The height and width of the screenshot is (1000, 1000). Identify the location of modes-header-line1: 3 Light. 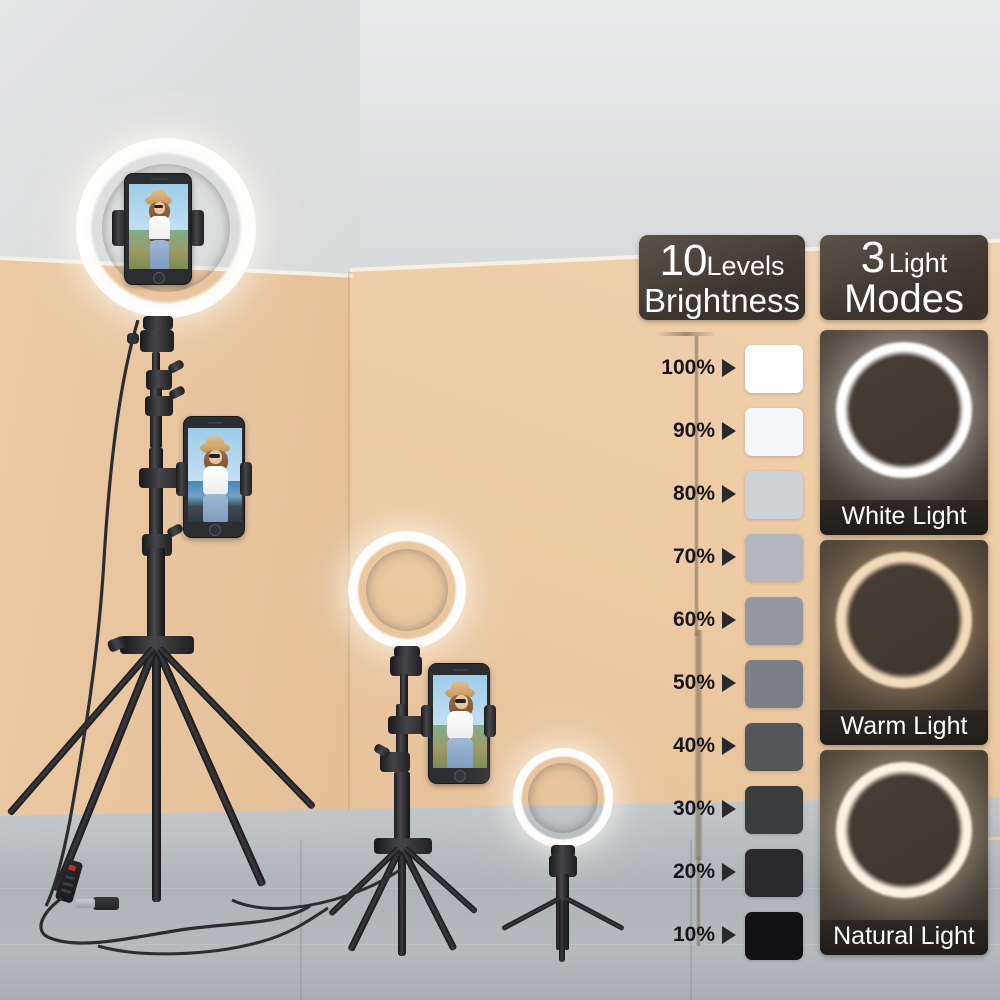
(904, 258).